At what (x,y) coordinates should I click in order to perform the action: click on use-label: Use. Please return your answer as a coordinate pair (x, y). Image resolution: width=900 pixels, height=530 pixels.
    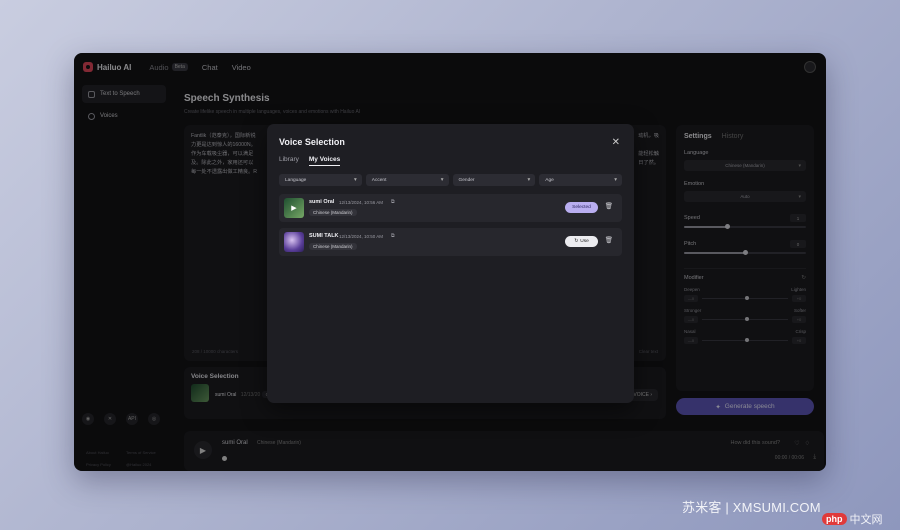
    Looking at the image, I should click on (584, 241).